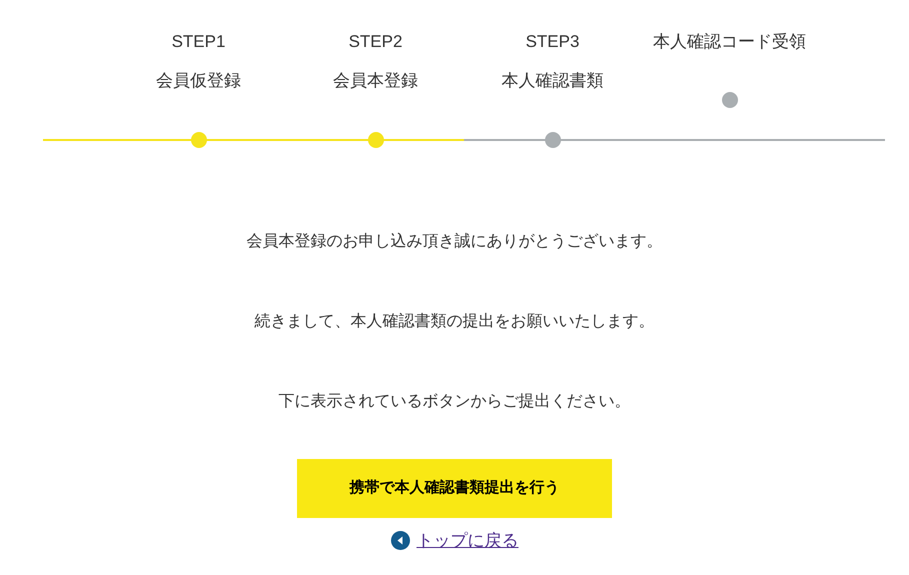  What do you see at coordinates (454, 242) in the screenshot?
I see `message-text: 会員本登録のお申し込み頂き誠にありがとうございます。` at bounding box center [454, 242].